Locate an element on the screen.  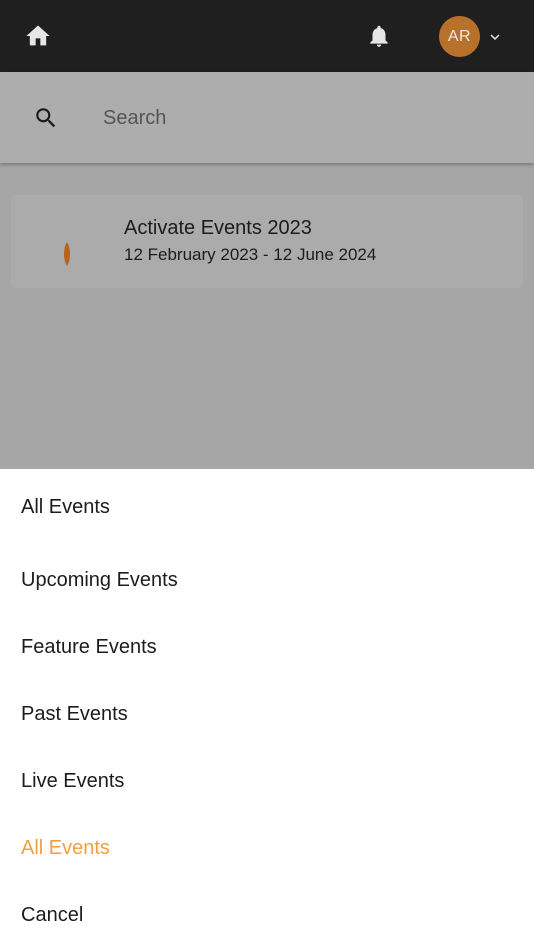
search-input is located at coordinates (303, 118).